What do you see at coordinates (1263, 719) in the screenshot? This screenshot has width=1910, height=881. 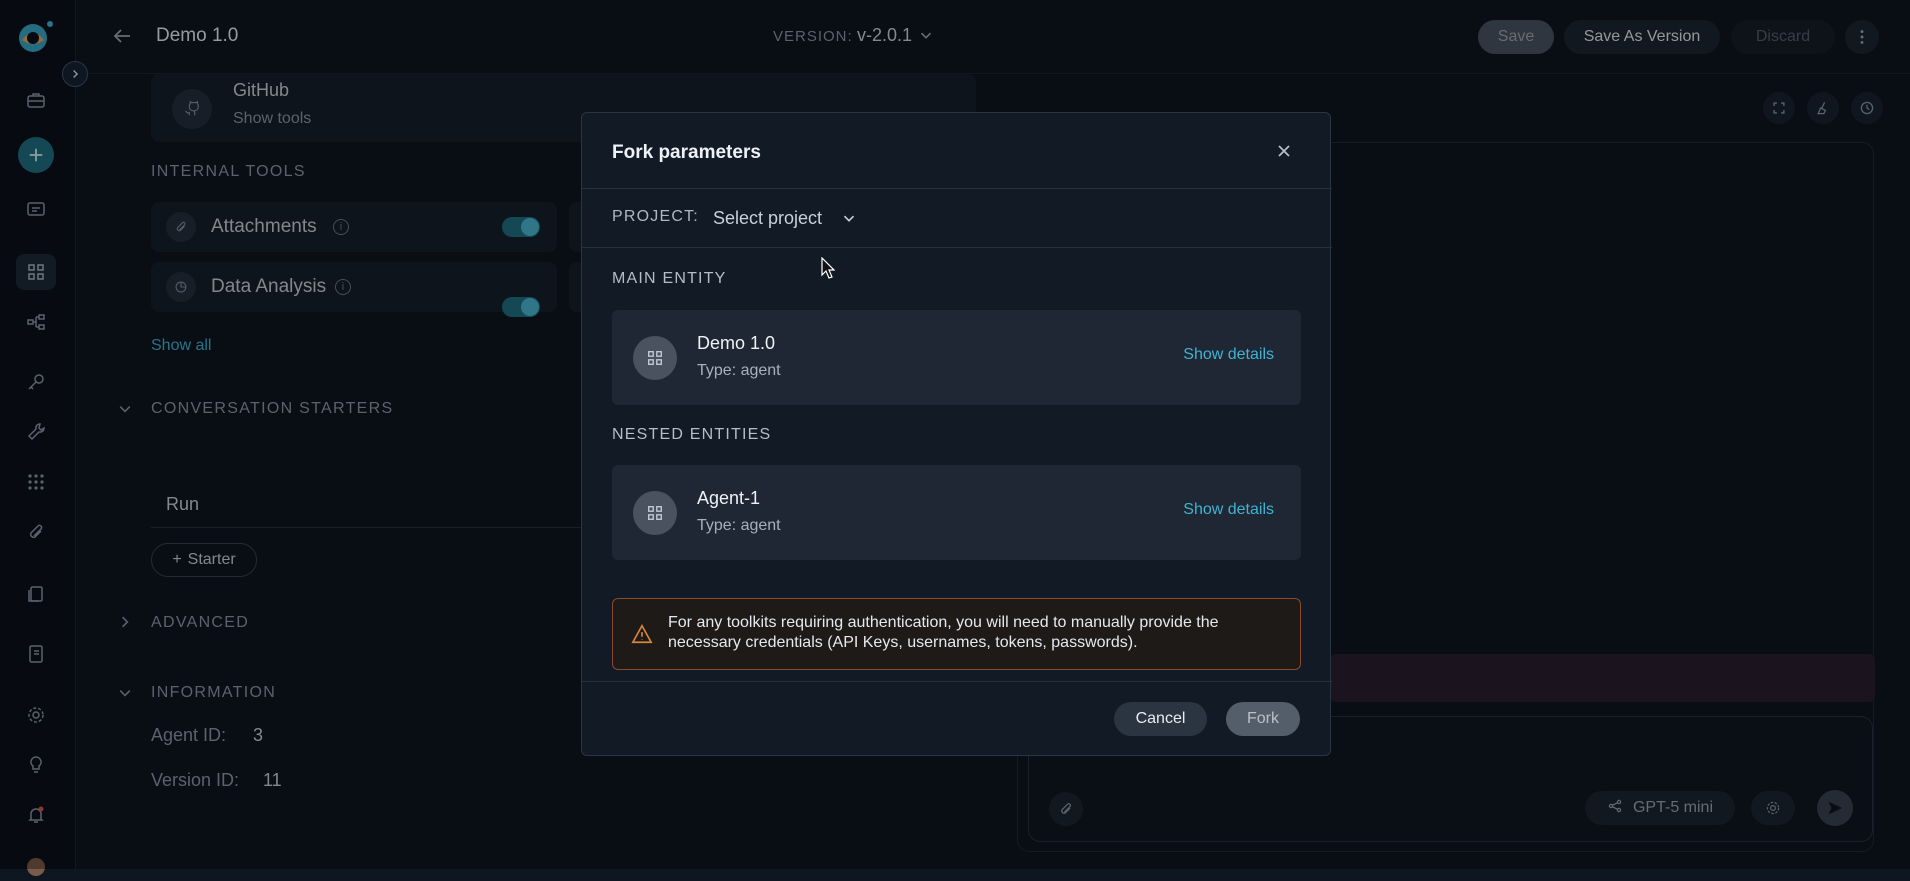 I see `fork-button: Fork` at bounding box center [1263, 719].